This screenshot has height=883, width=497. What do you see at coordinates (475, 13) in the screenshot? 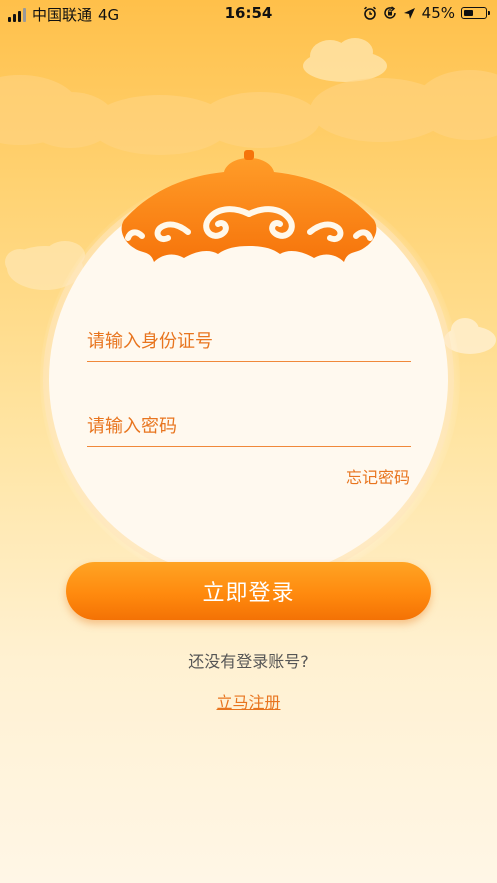
I see `battery-icon` at bounding box center [475, 13].